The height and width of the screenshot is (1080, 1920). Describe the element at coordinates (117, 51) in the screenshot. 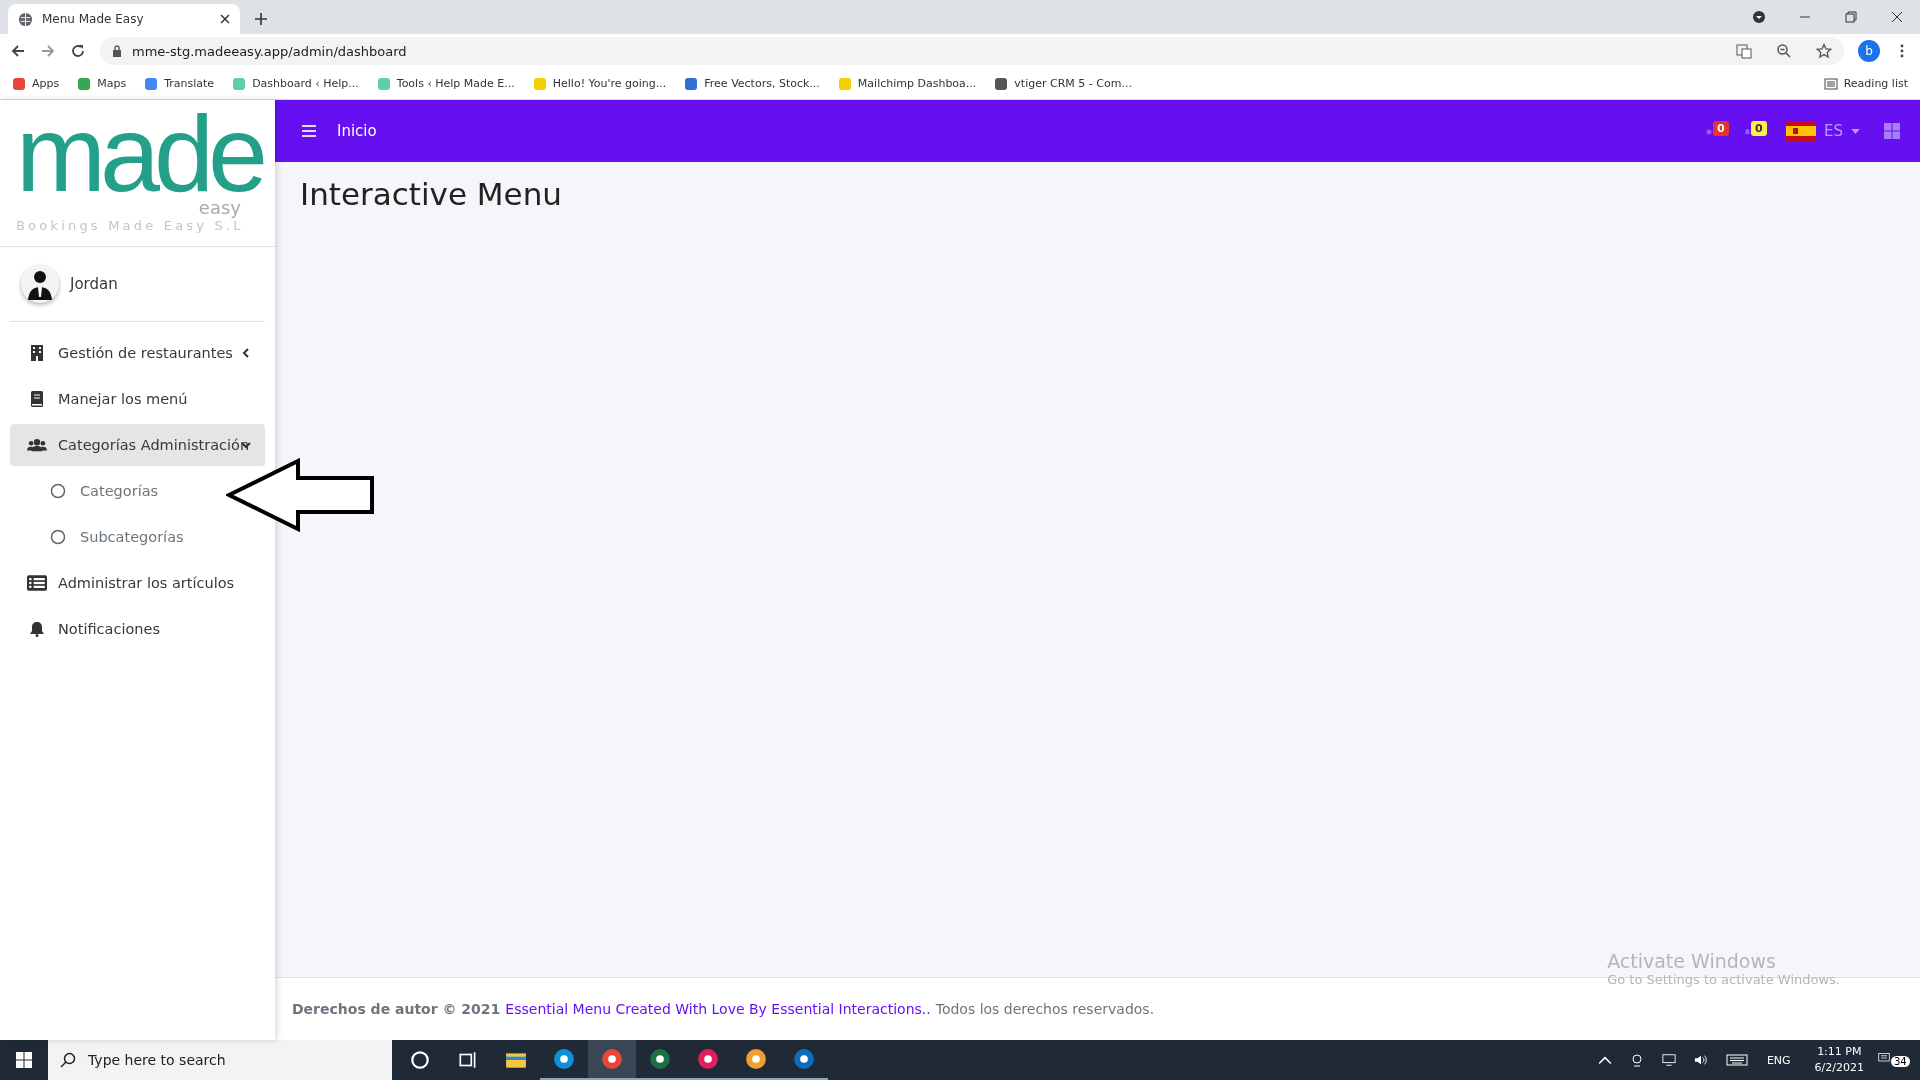

I see `lock-icon` at that location.